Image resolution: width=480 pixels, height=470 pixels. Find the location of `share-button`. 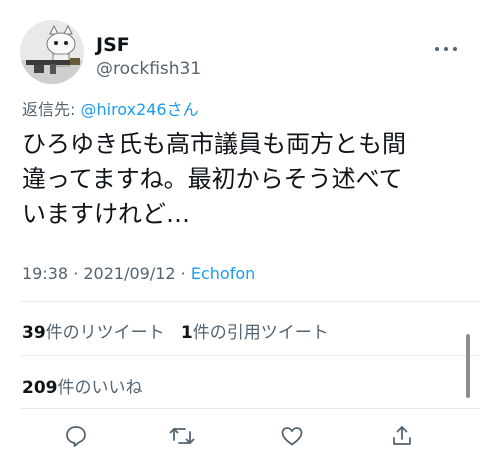

share-button is located at coordinates (402, 436).